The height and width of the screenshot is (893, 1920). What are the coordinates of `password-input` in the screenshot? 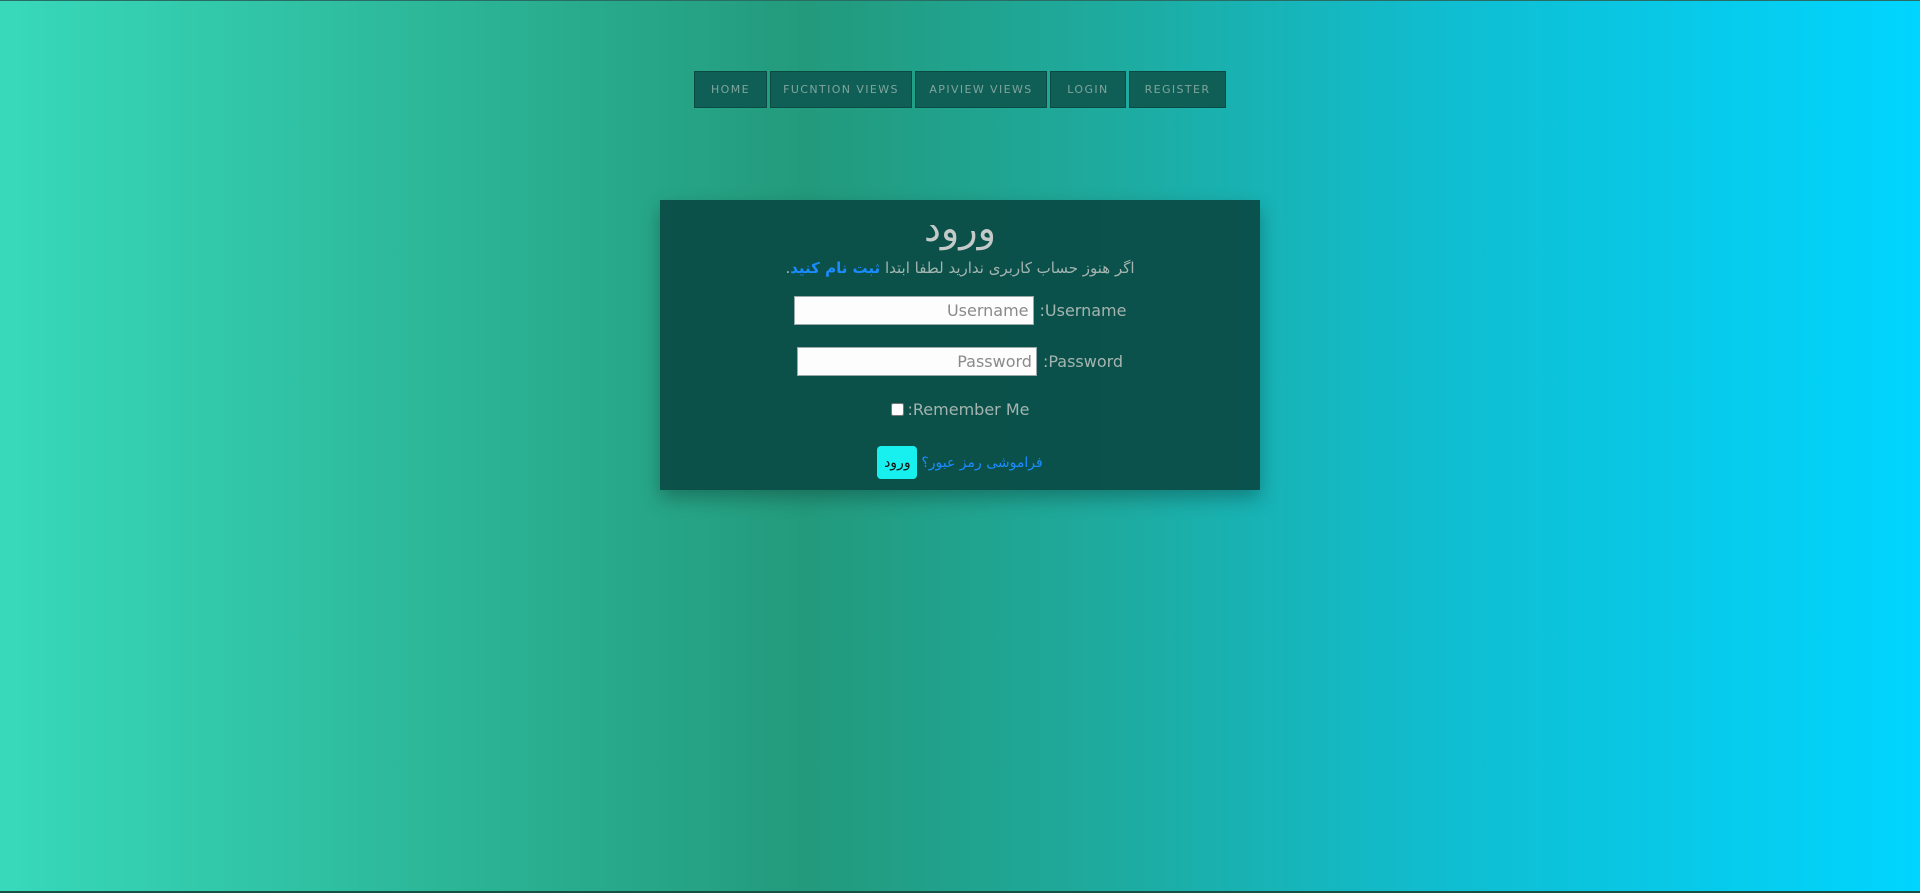 It's located at (916, 361).